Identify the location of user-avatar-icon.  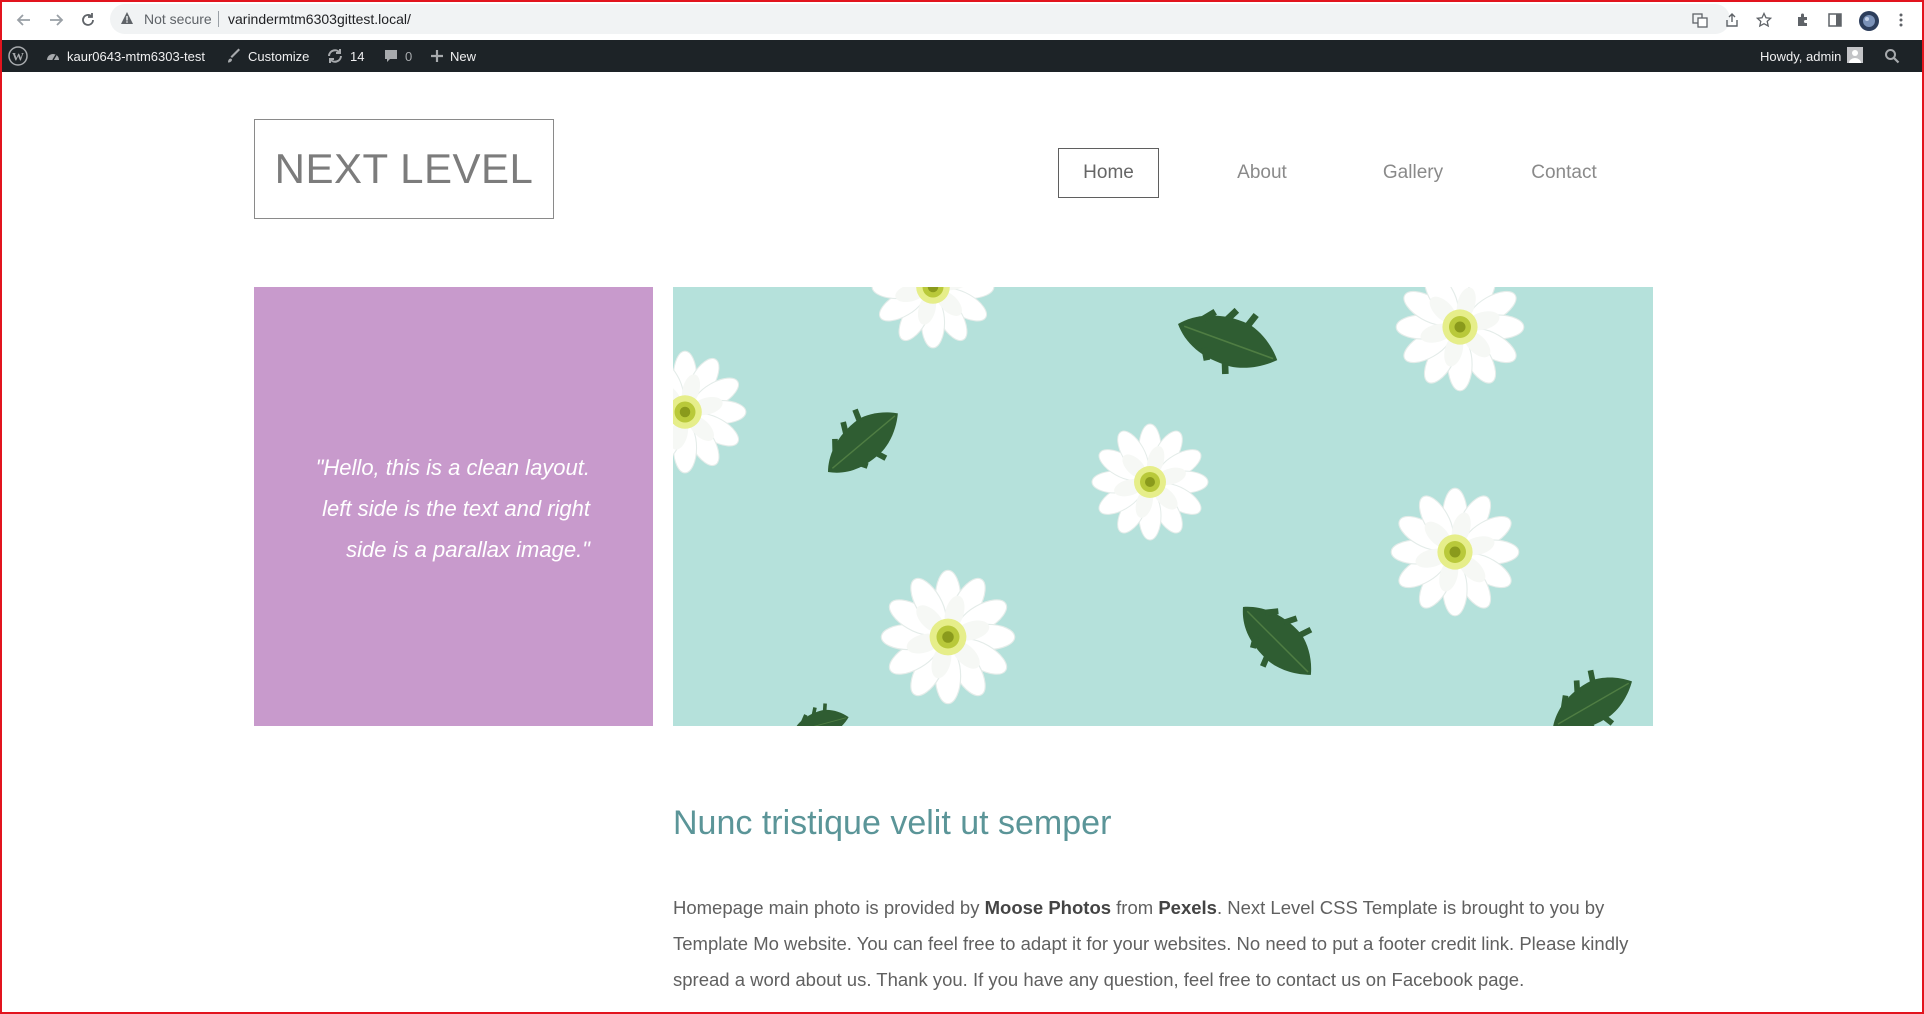
(1855, 56).